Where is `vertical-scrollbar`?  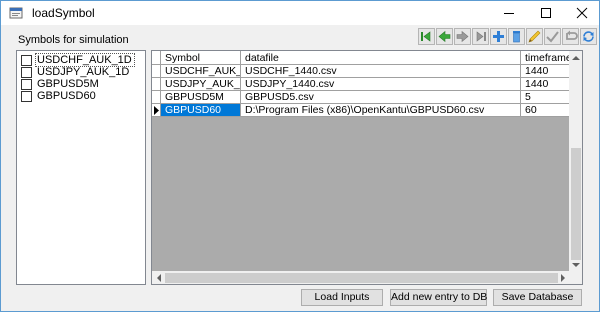
vertical-scrollbar is located at coordinates (575, 161).